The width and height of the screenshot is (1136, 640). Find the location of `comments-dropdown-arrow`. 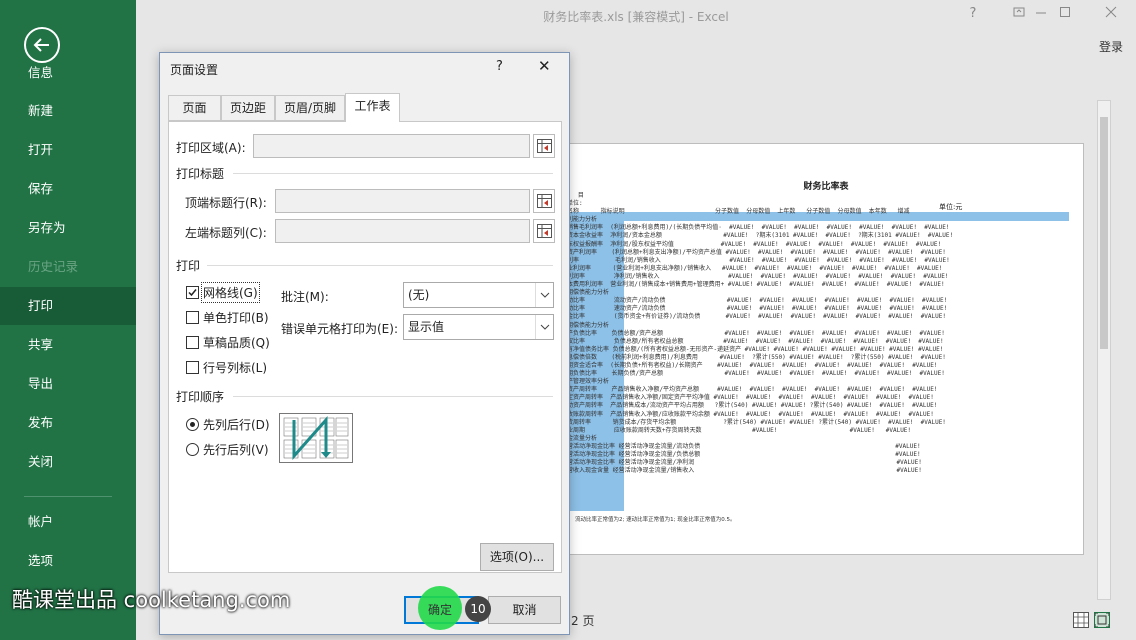

comments-dropdown-arrow is located at coordinates (544, 295).